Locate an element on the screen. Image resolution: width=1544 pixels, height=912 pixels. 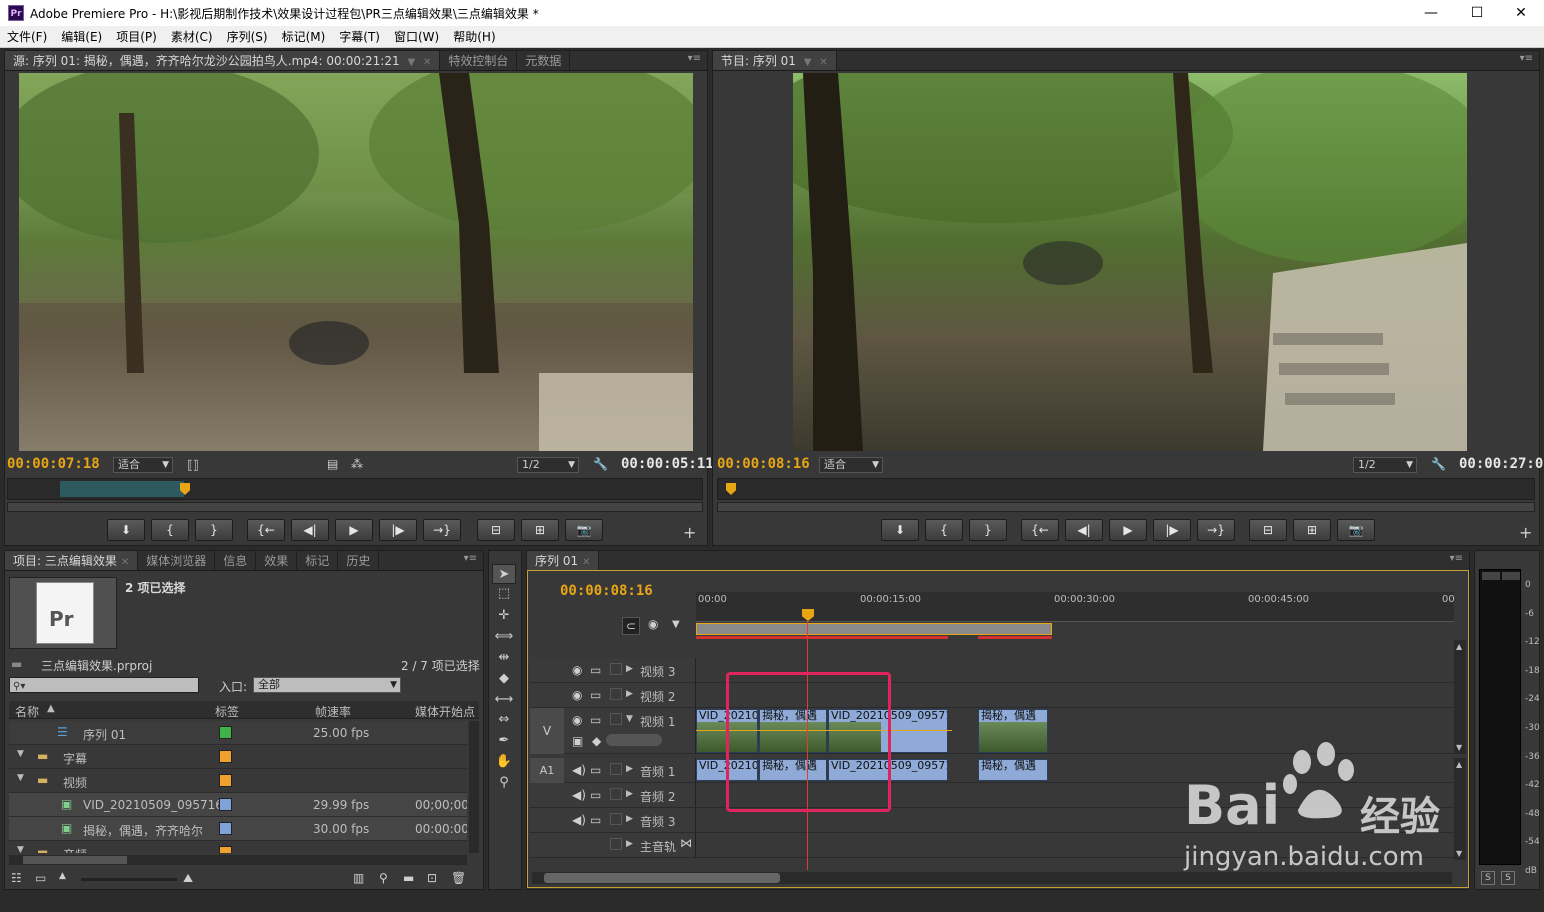
drag-video-icon: ▤ is located at coordinates (332, 464).